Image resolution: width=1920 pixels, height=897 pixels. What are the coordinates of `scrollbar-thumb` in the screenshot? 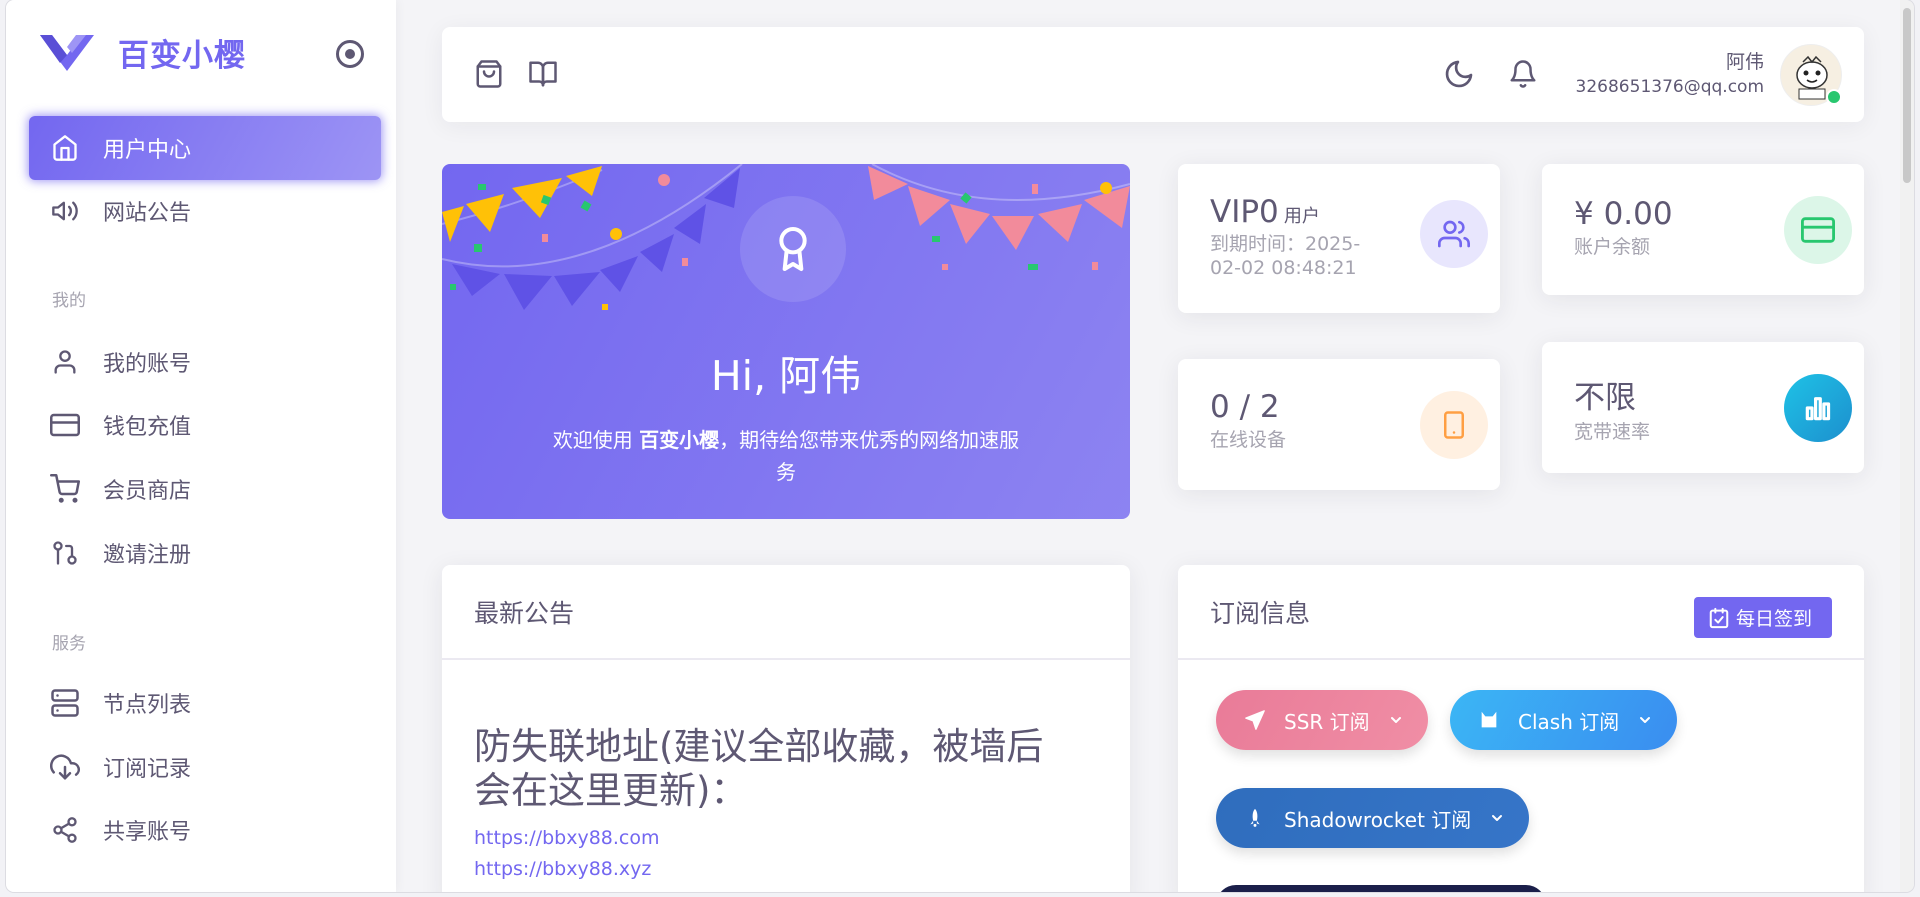 It's located at (1907, 95).